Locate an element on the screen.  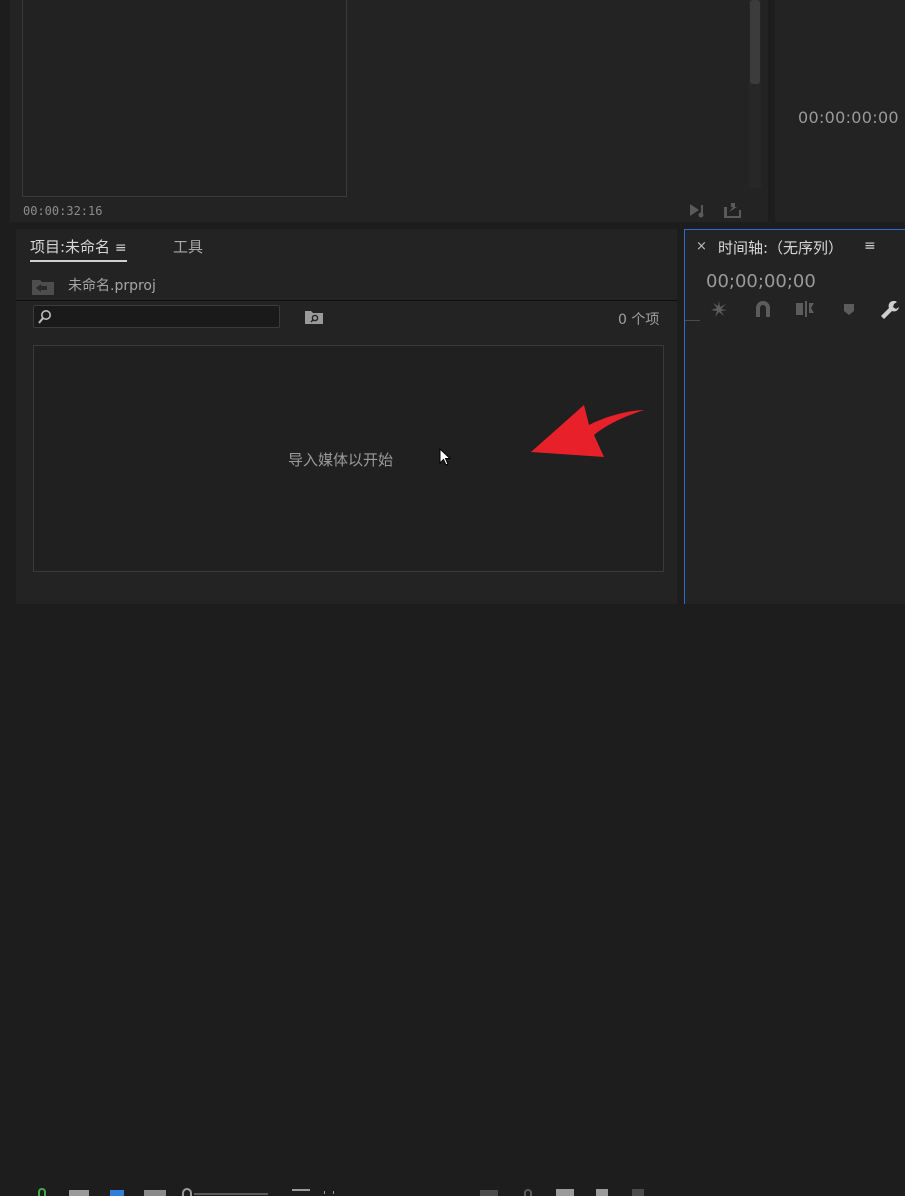
scrollbar-thumb is located at coordinates (755, 42).